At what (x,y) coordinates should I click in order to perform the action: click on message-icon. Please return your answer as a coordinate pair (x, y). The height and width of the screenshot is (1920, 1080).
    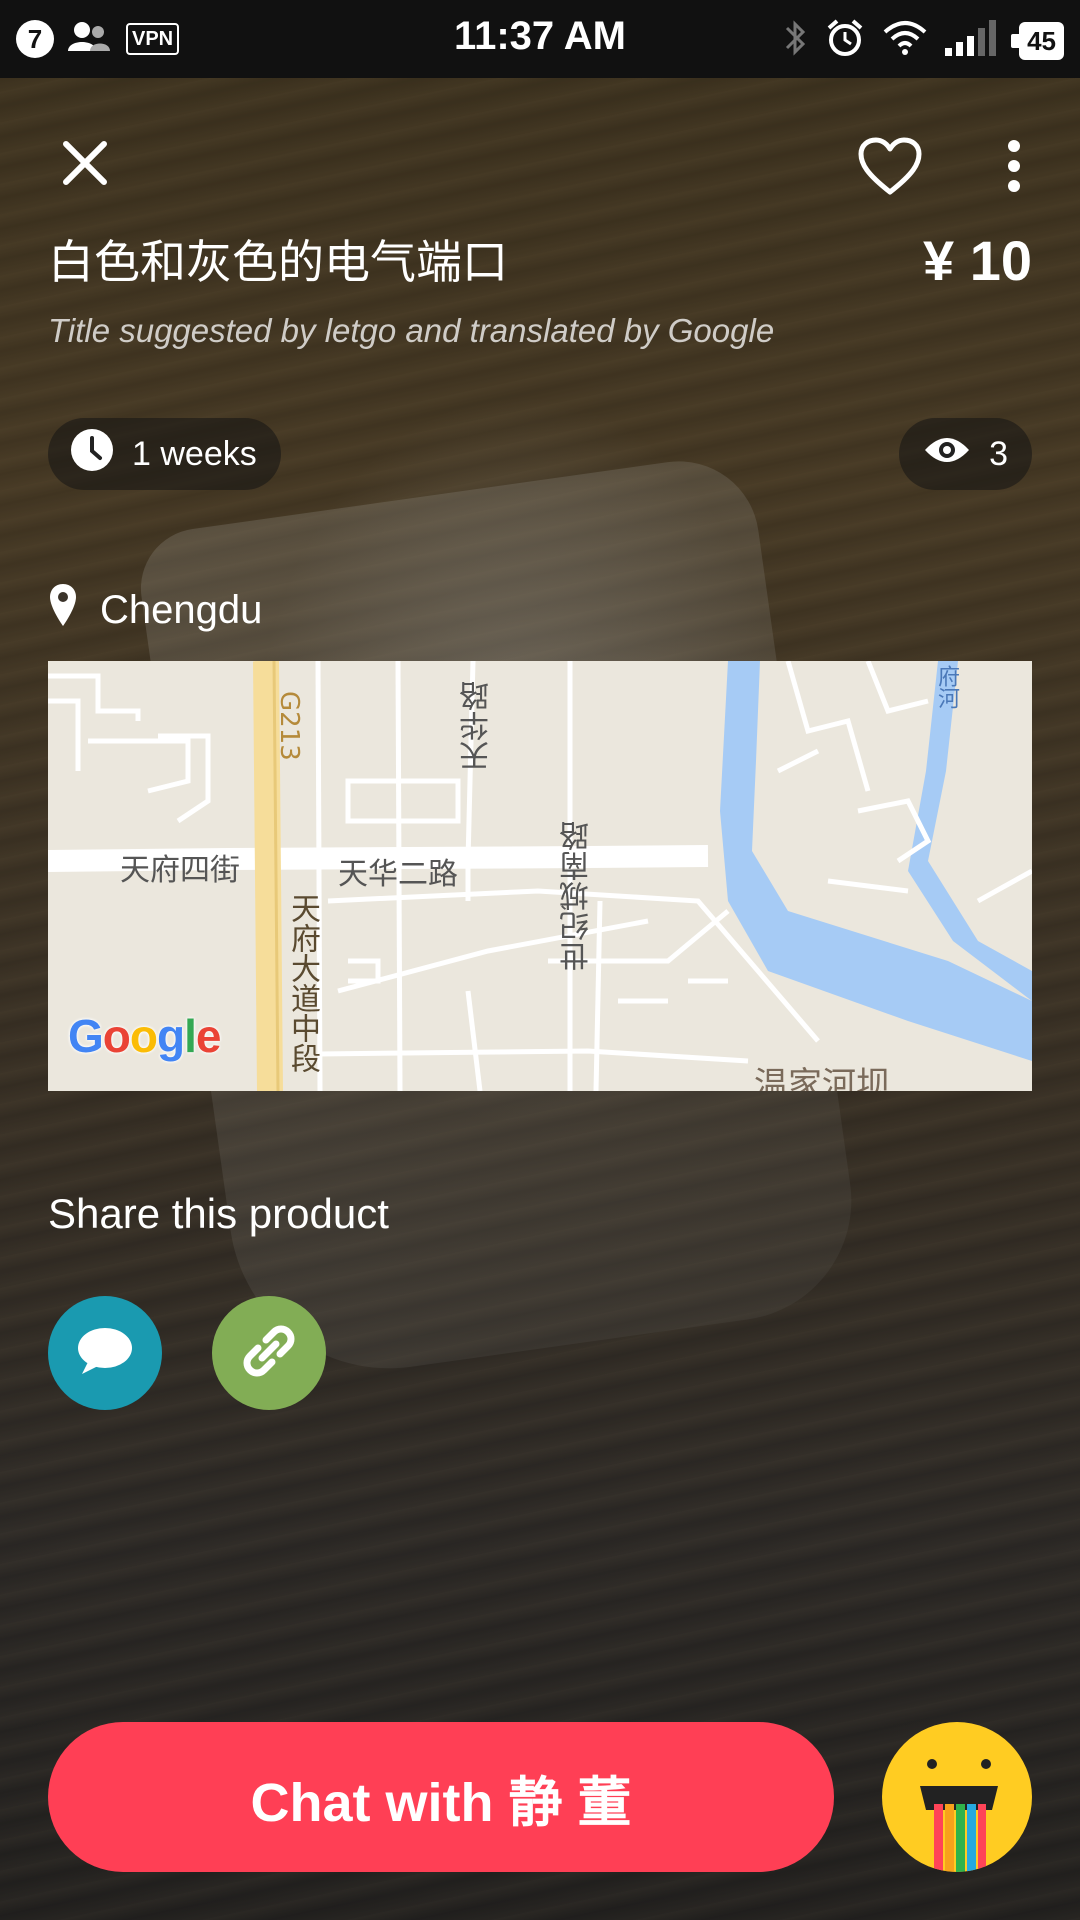
    Looking at the image, I should click on (105, 1353).